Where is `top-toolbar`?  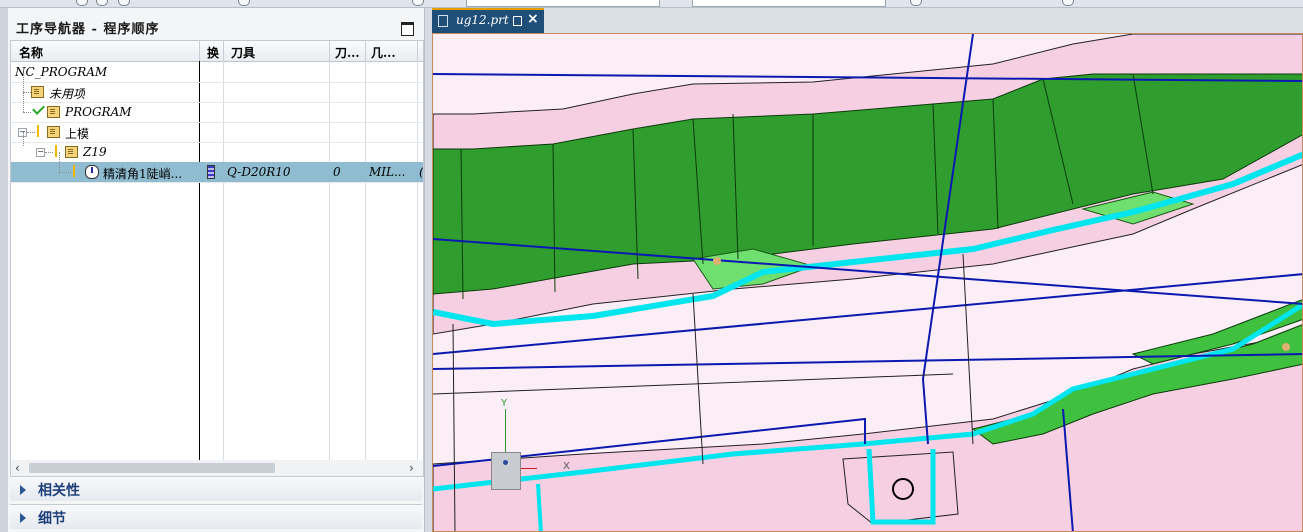
top-toolbar is located at coordinates (651, 4).